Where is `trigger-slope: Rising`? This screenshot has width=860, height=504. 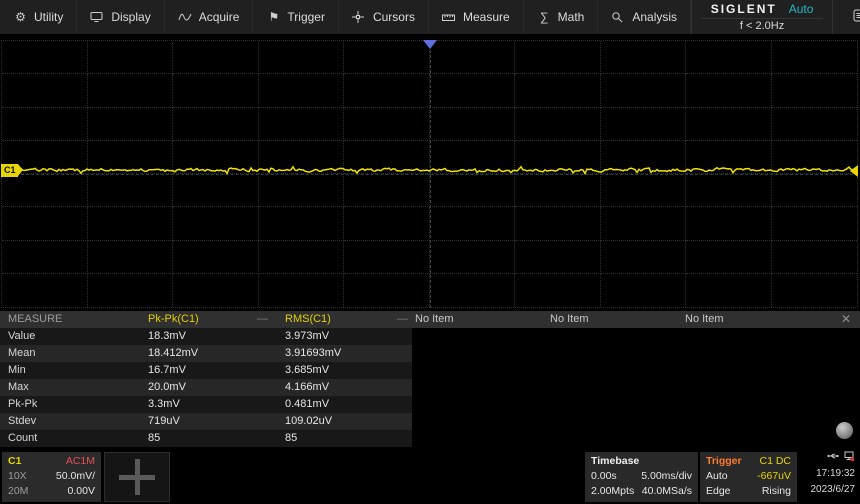 trigger-slope: Rising is located at coordinates (776, 491).